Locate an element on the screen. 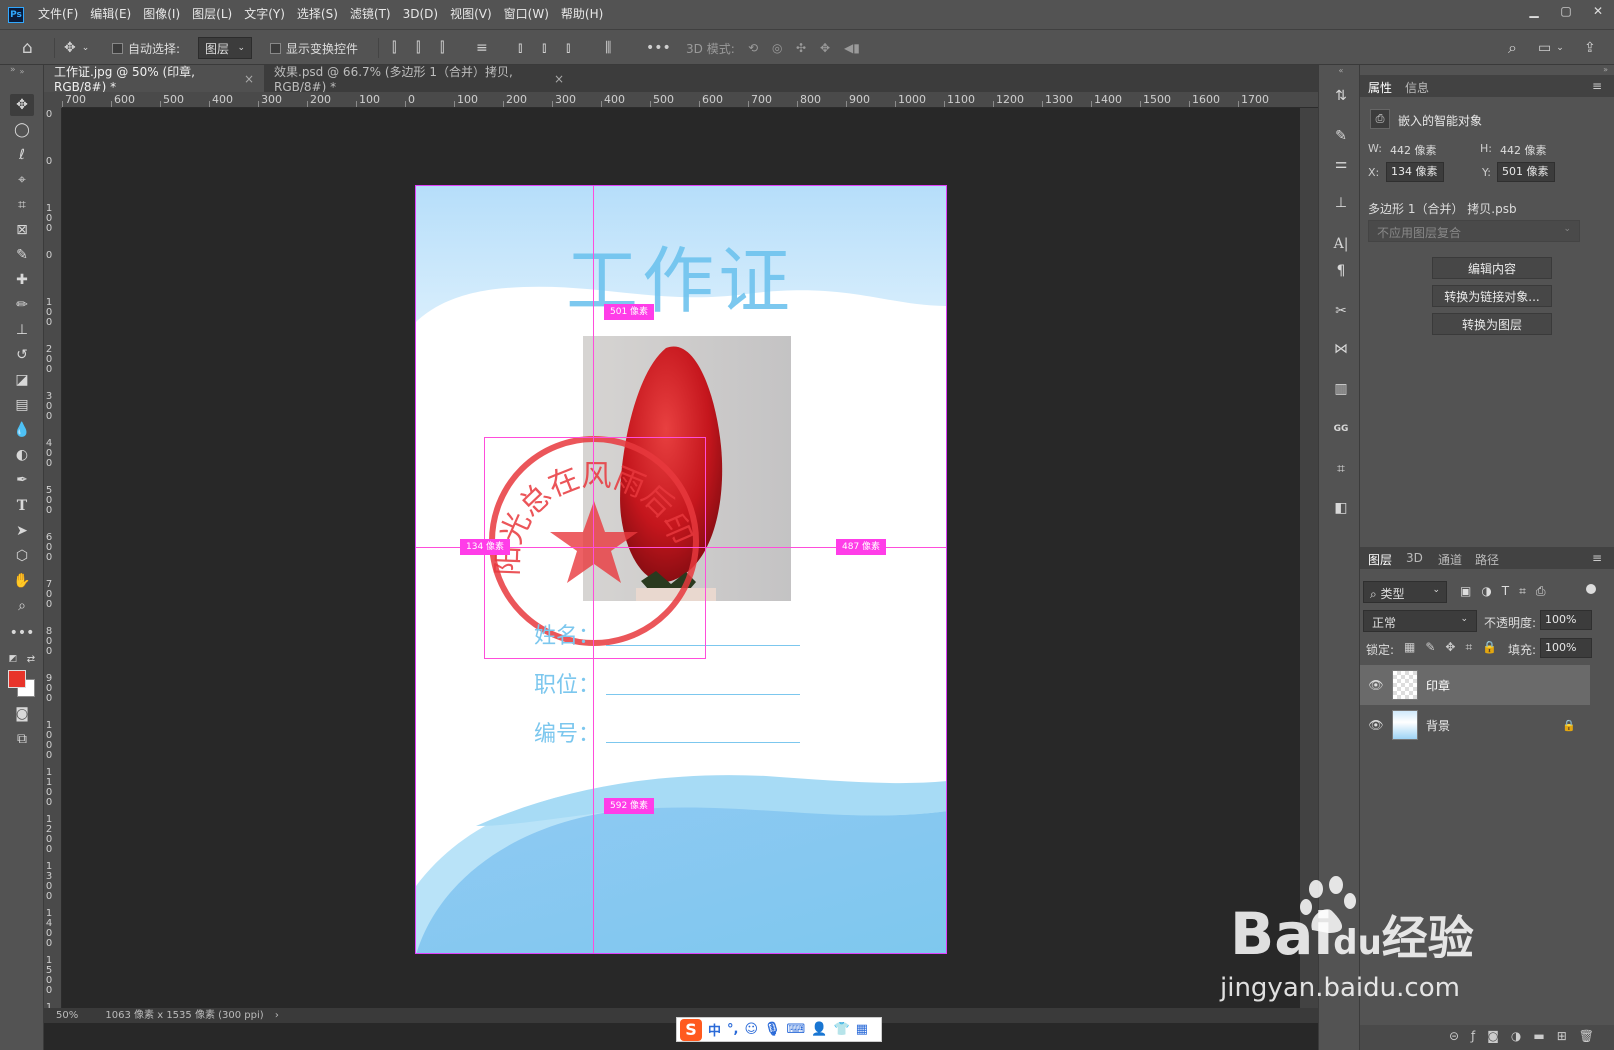 The width and height of the screenshot is (1614, 1050). marquee-tool-icon: ◯ is located at coordinates (22, 130).